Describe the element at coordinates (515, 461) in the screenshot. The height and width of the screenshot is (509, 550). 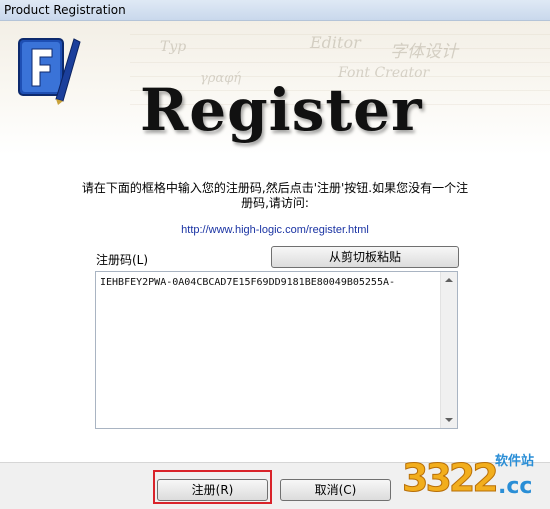
I see `watermark-site-name: 软件站` at that location.